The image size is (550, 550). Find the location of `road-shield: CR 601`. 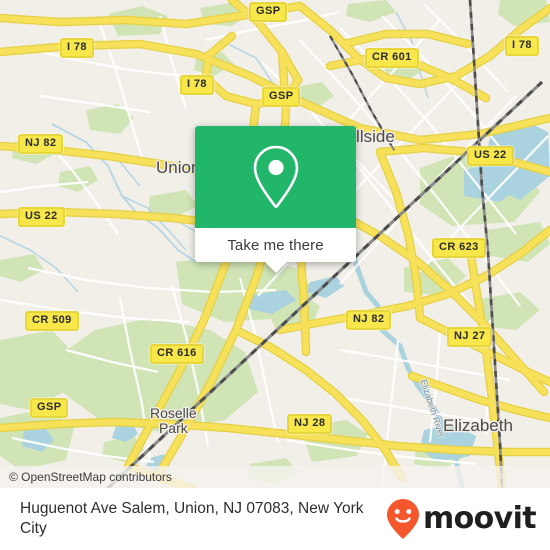

road-shield: CR 601 is located at coordinates (392, 58).